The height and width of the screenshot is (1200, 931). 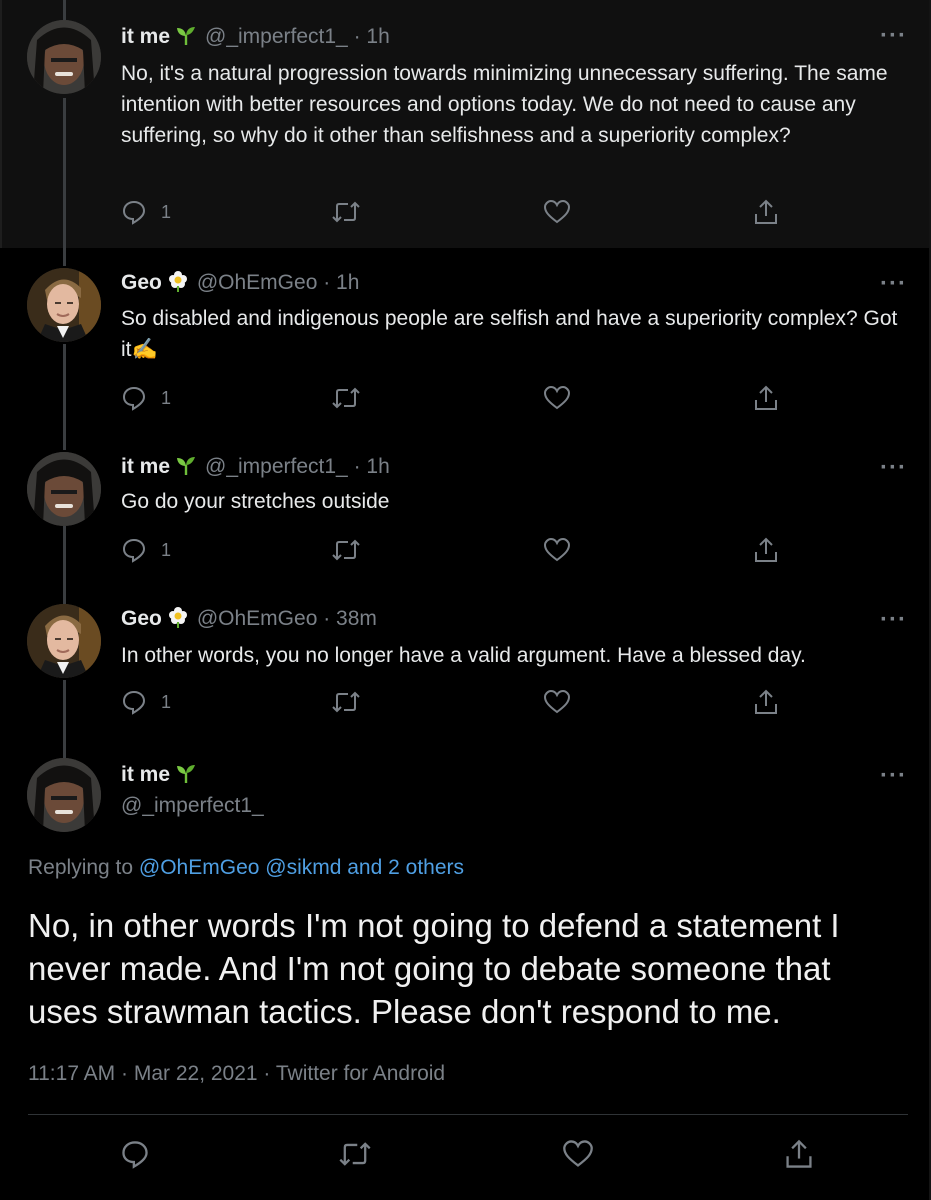 What do you see at coordinates (301, 867) in the screenshot?
I see `replying-links: @OhEmGeo @sikmd and 2 others` at bounding box center [301, 867].